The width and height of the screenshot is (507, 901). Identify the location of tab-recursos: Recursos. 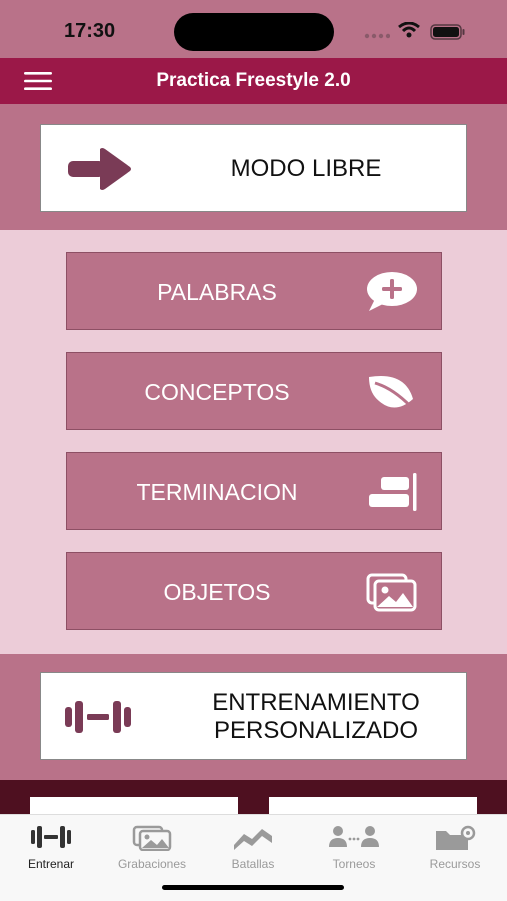
(455, 846).